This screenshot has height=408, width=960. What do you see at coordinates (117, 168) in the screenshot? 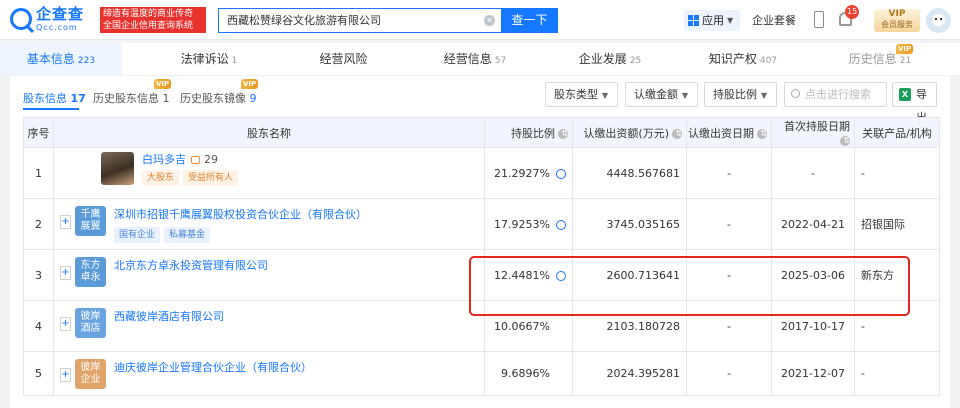
I see `shareholder-photo` at bounding box center [117, 168].